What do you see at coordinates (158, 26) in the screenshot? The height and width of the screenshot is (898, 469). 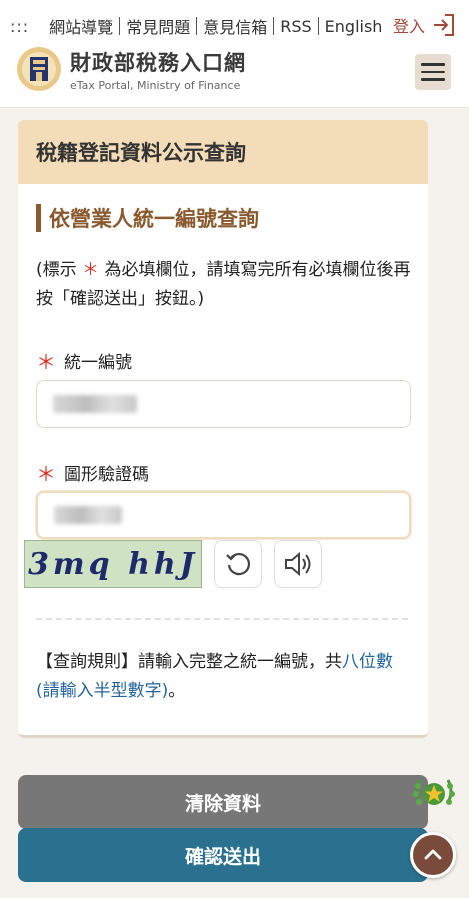 I see `nav-link-faq: 常見問題` at bounding box center [158, 26].